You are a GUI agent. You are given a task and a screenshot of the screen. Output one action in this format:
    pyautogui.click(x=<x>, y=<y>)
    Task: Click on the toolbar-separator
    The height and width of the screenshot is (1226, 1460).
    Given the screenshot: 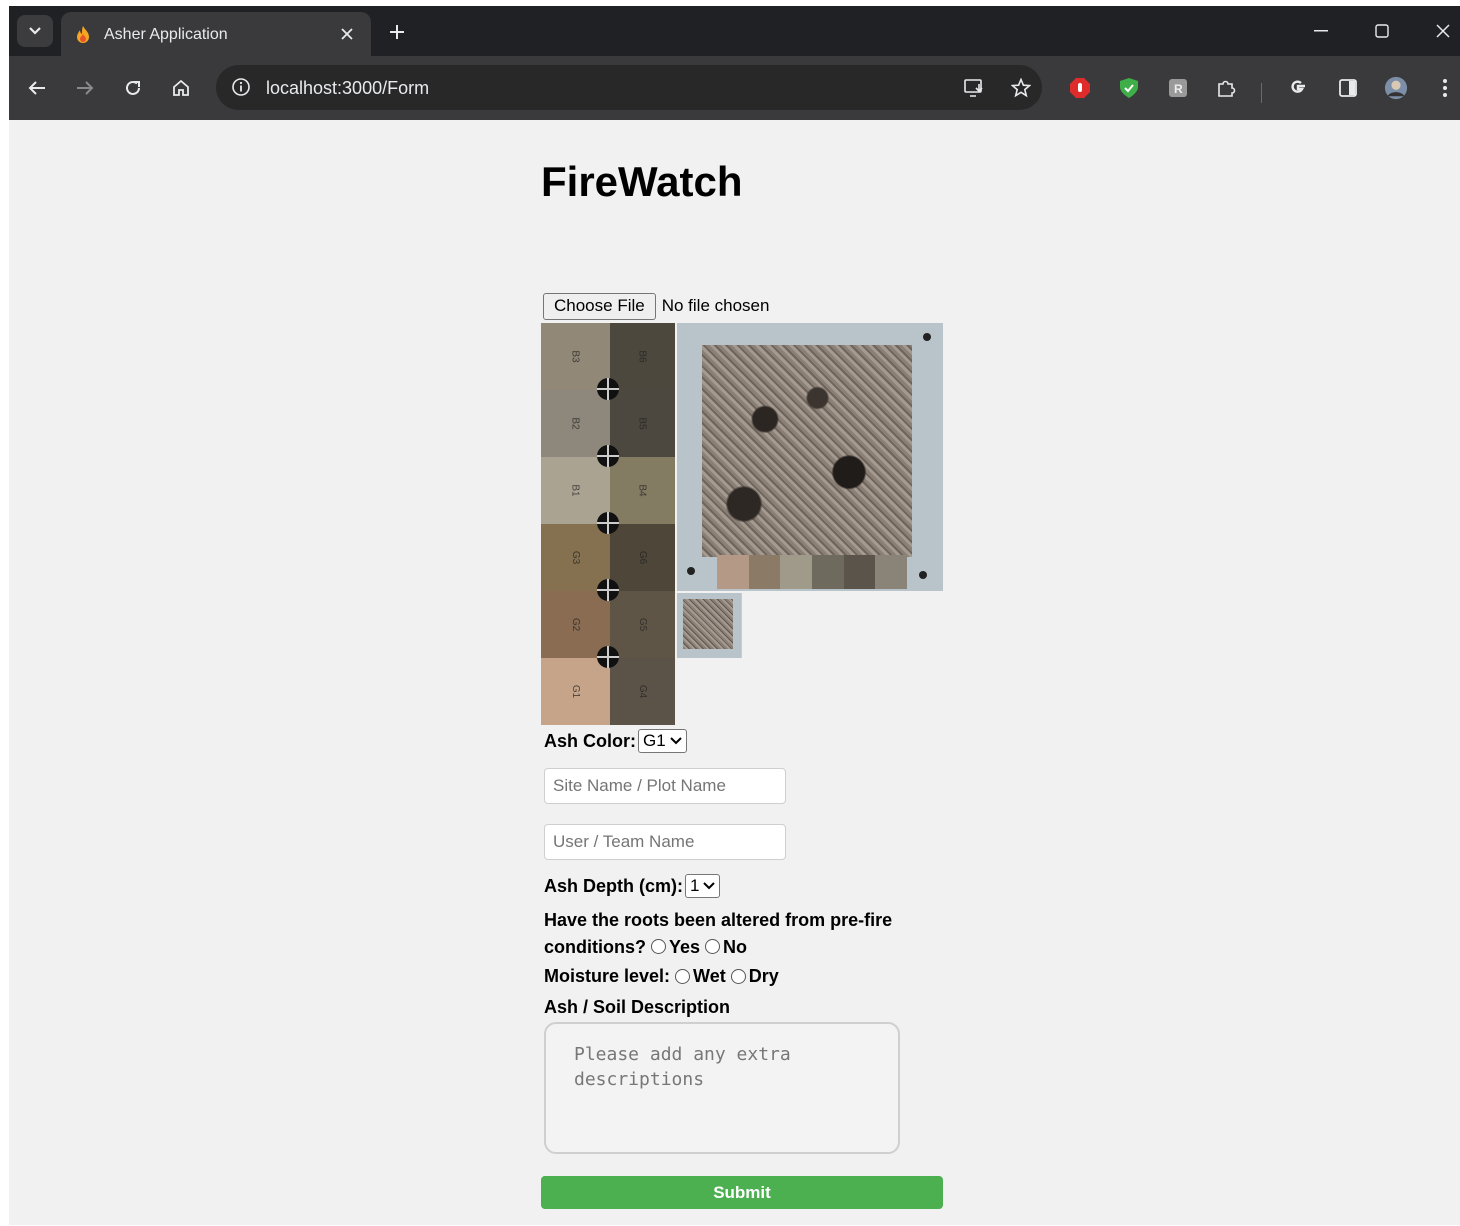 What is the action you would take?
    pyautogui.click(x=1261, y=93)
    